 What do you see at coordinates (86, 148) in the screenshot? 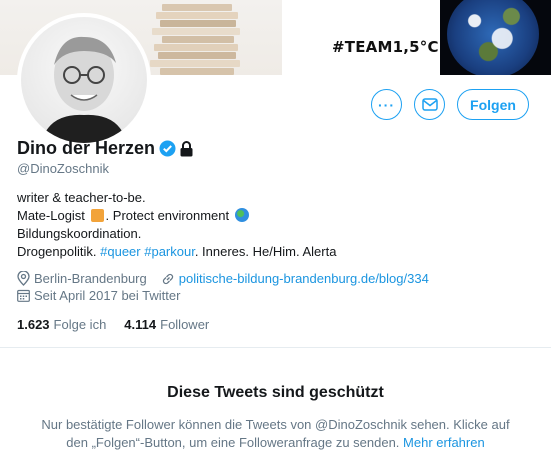
I see `display-name: Dino der Herzen` at bounding box center [86, 148].